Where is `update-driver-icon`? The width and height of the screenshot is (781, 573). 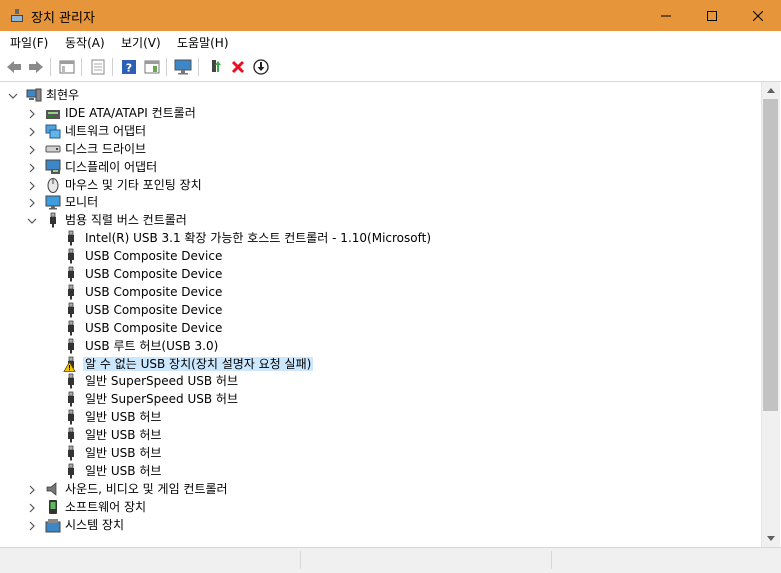 update-driver-icon is located at coordinates (216, 66).